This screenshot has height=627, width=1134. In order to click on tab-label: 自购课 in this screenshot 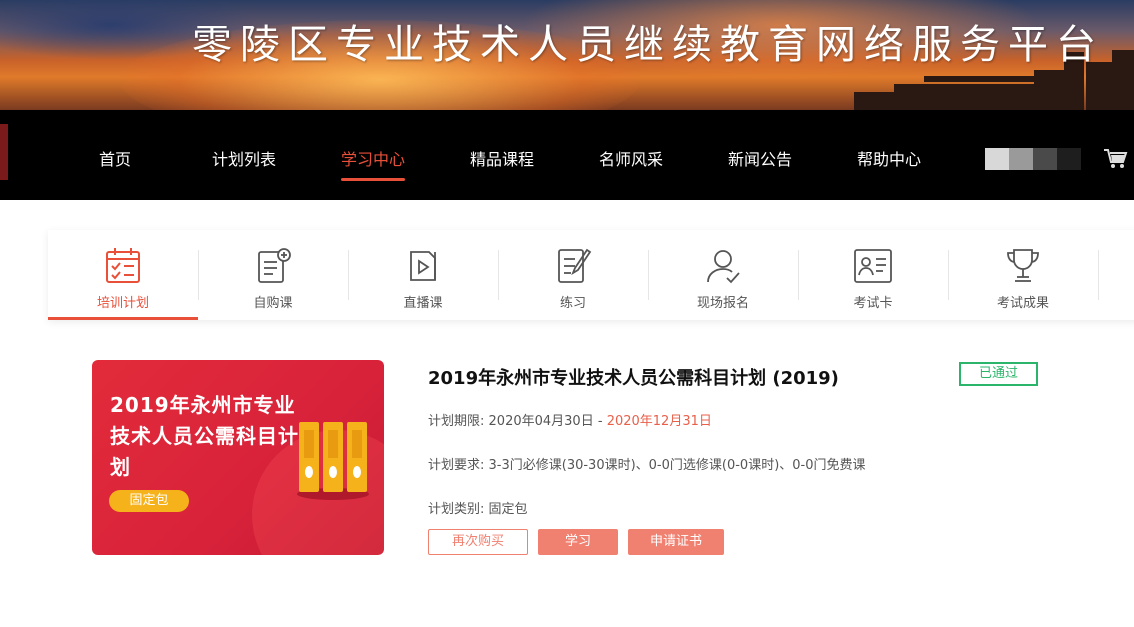, I will do `click(273, 303)`.